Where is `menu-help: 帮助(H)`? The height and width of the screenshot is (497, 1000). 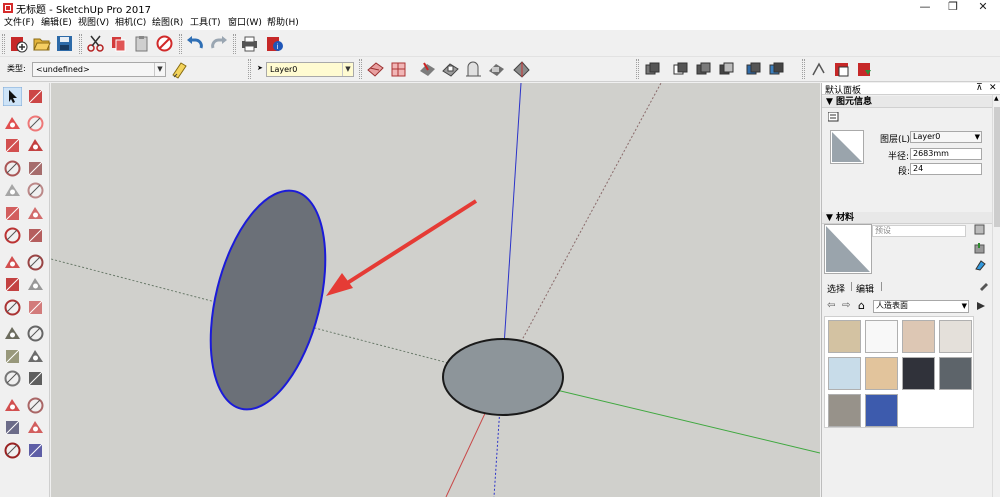 menu-help: 帮助(H) is located at coordinates (283, 23).